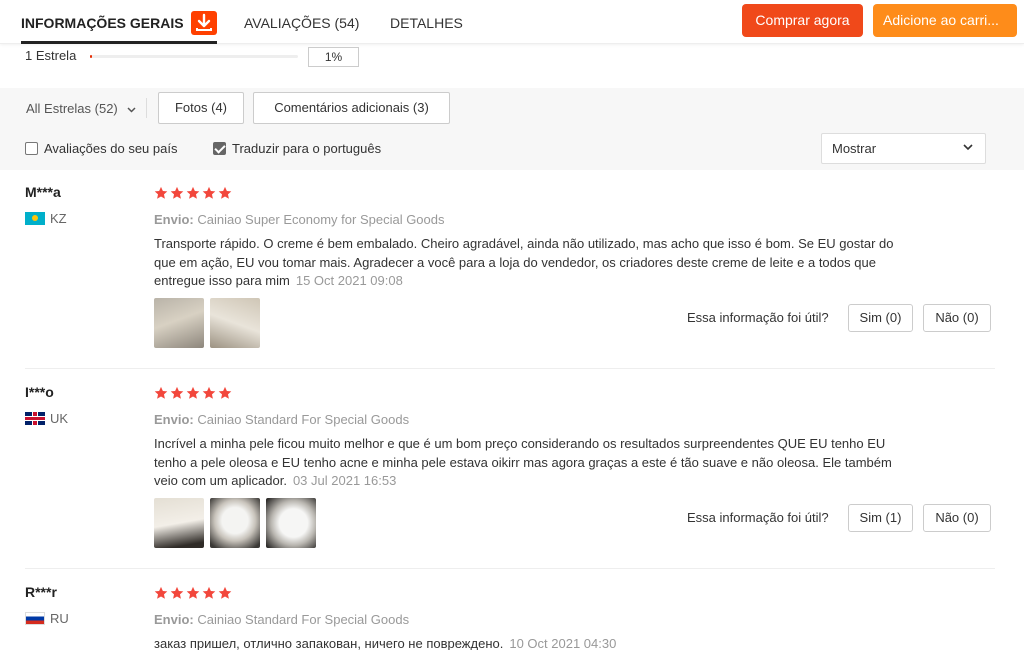  I want to click on flag-kz-icon, so click(35, 218).